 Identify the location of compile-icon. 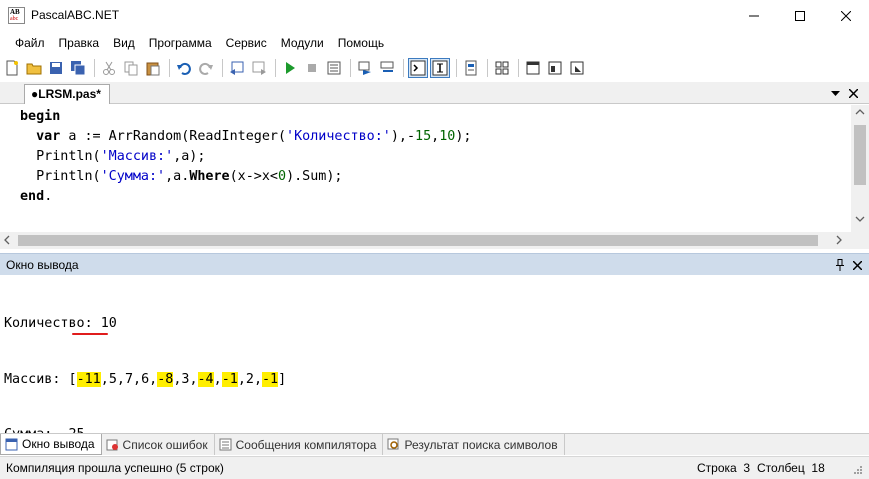
(334, 68).